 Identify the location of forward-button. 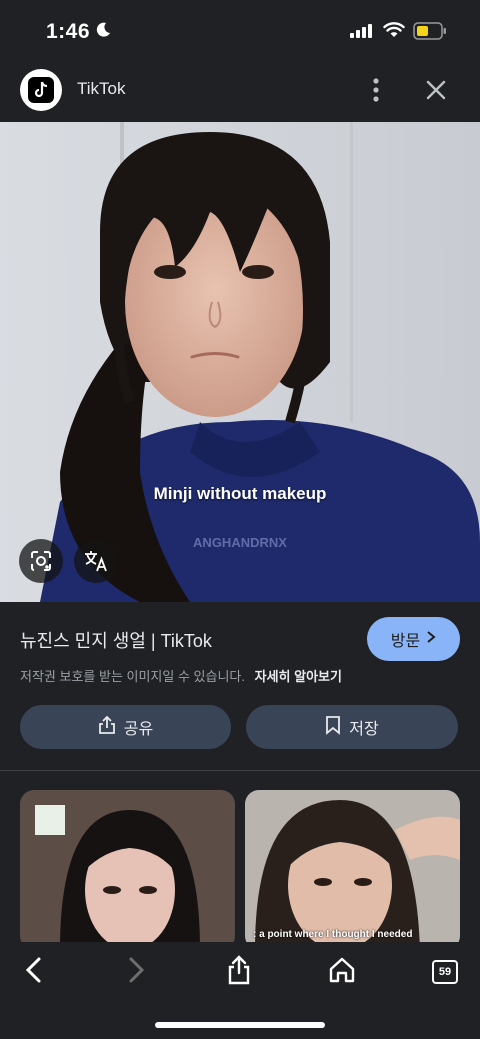
(136, 972).